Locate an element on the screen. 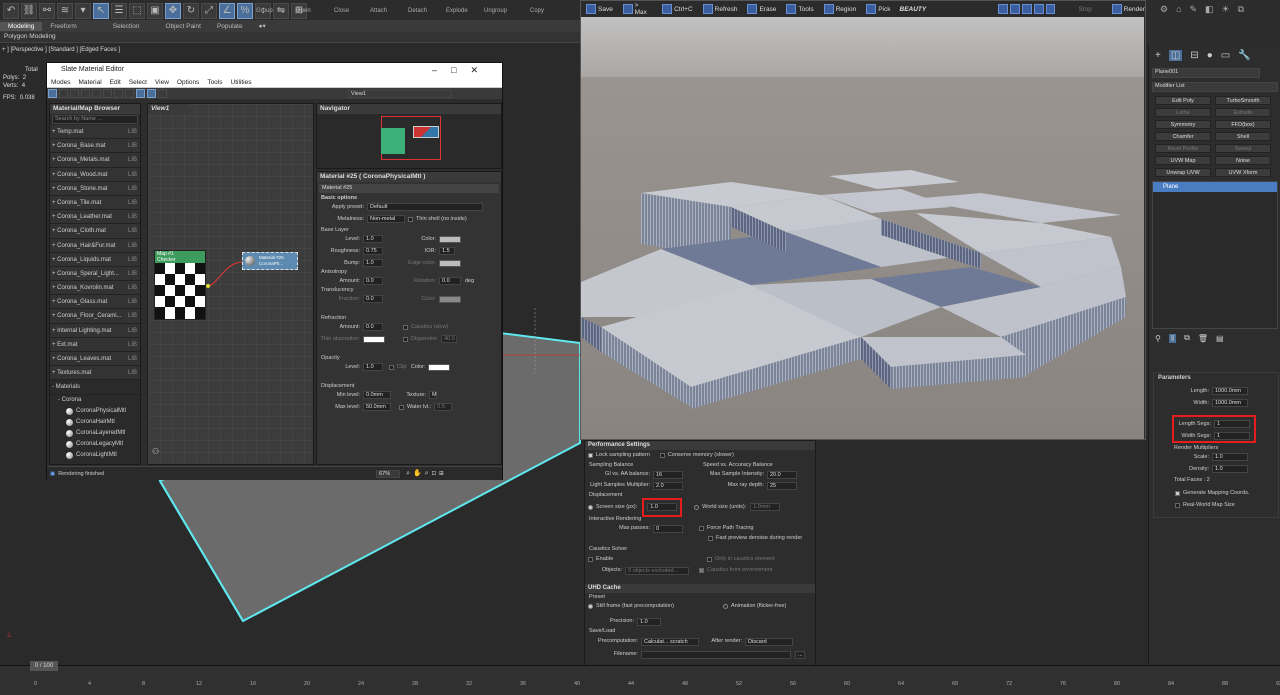 This screenshot has height=695, width=1280. make-unique-icon: ⧉ is located at coordinates (1187, 338).